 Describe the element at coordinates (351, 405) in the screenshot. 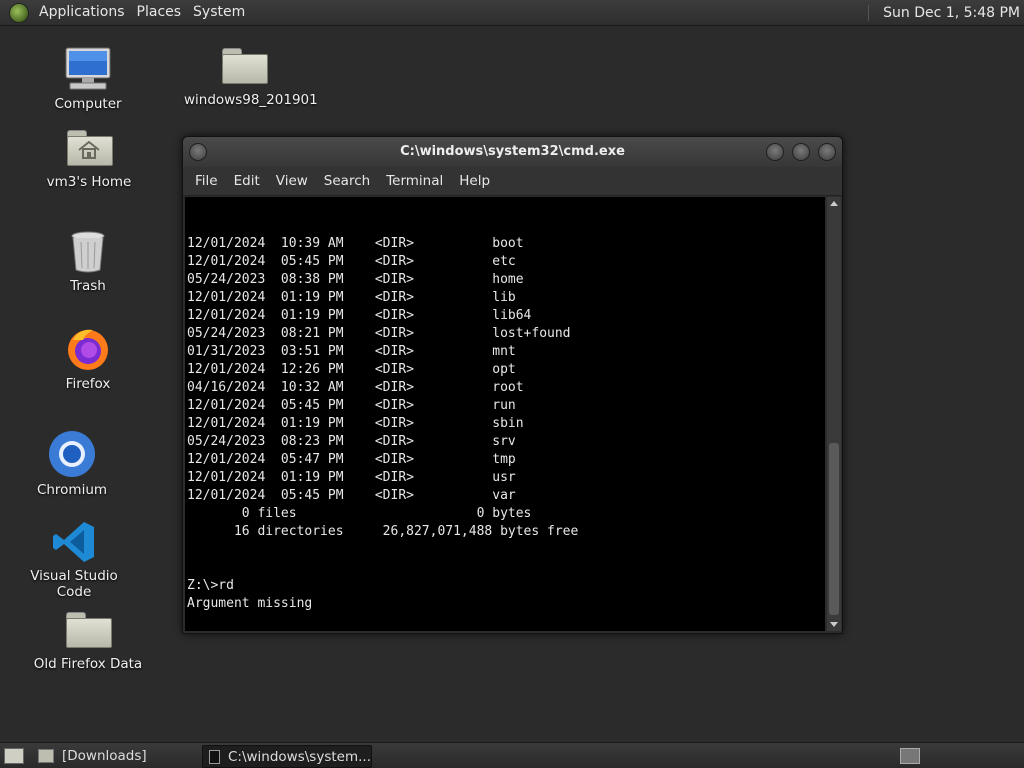

I see `terminal-line: 12/01/2024 05:45 PM <DIR> run` at that location.